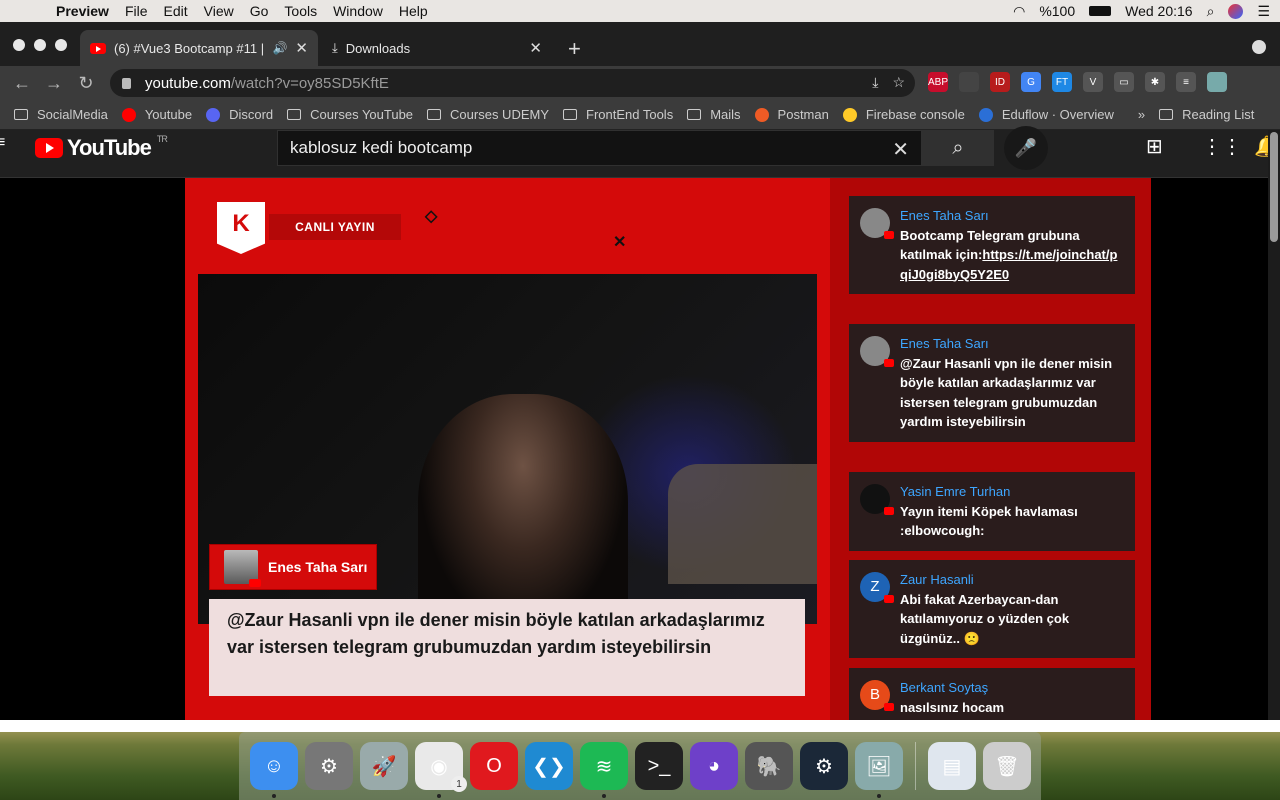 This screenshot has width=1280, height=800. I want to click on voice-search-button: 🎤, so click(1026, 148).